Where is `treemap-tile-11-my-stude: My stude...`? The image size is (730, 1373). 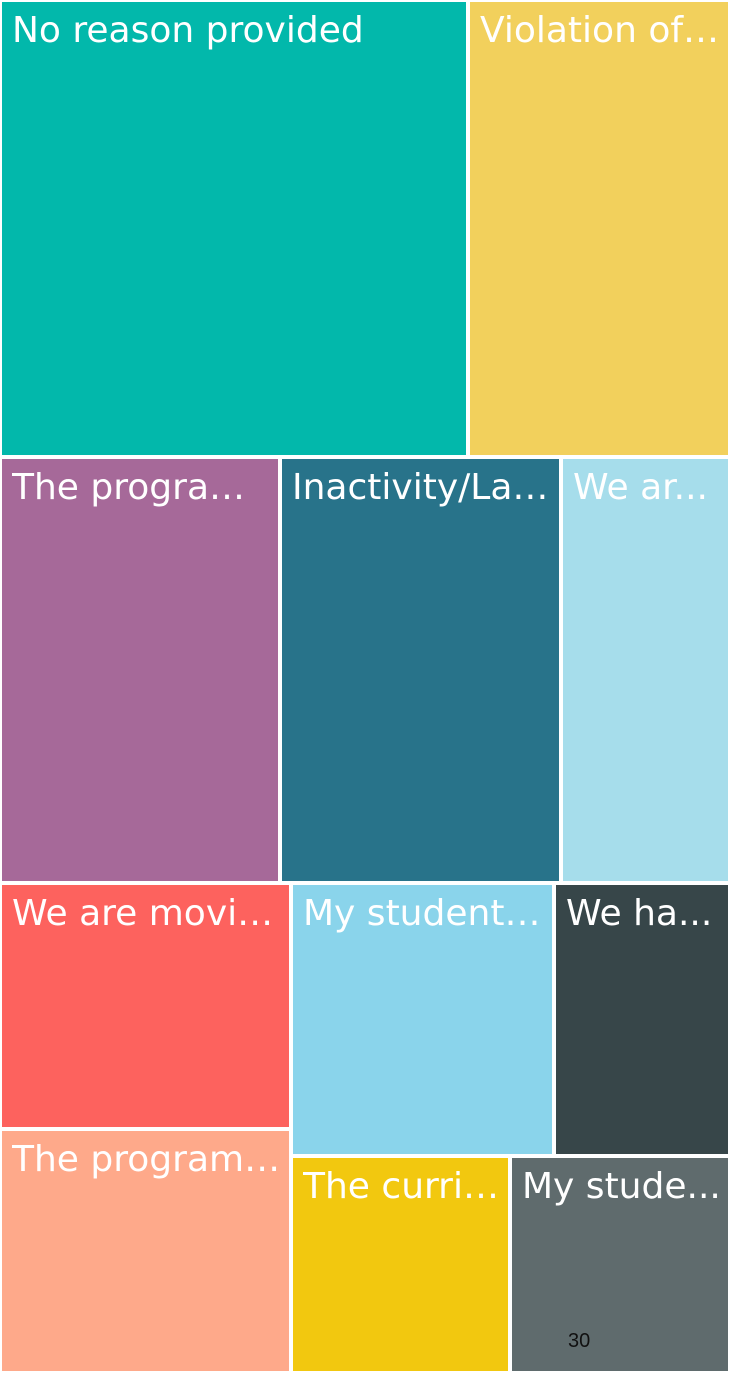
treemap-tile-11-my-stude: My stude... is located at coordinates (620, 1264).